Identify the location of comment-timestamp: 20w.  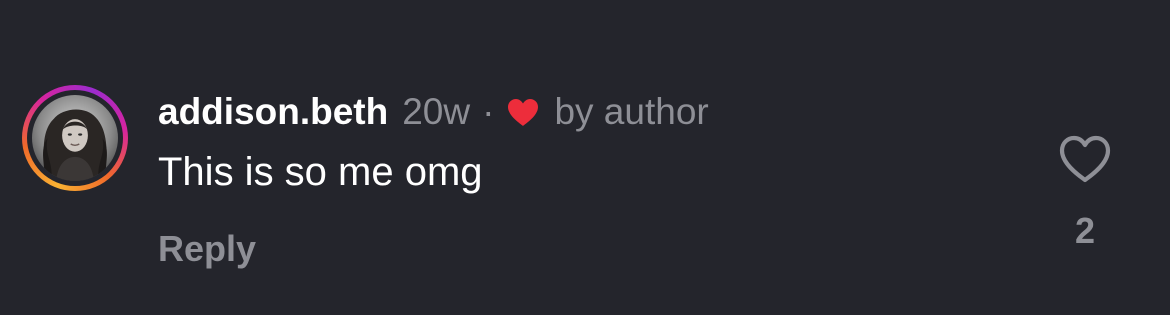
(436, 111).